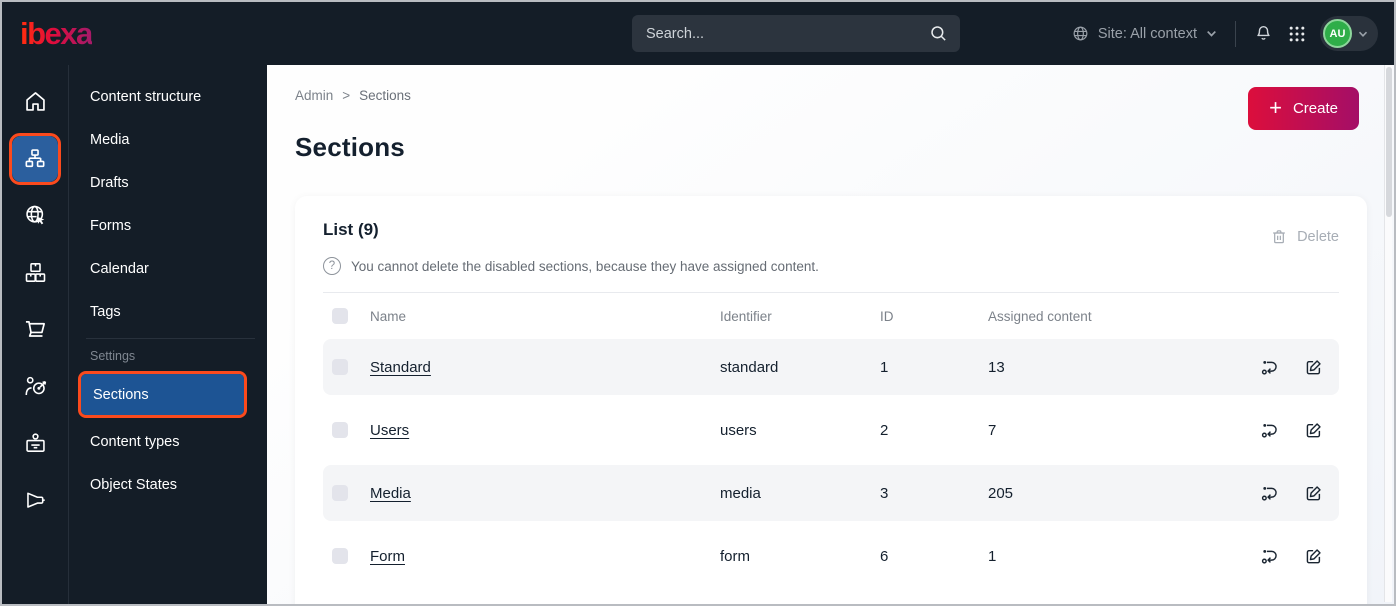  I want to click on section-name-link: Media, so click(390, 493).